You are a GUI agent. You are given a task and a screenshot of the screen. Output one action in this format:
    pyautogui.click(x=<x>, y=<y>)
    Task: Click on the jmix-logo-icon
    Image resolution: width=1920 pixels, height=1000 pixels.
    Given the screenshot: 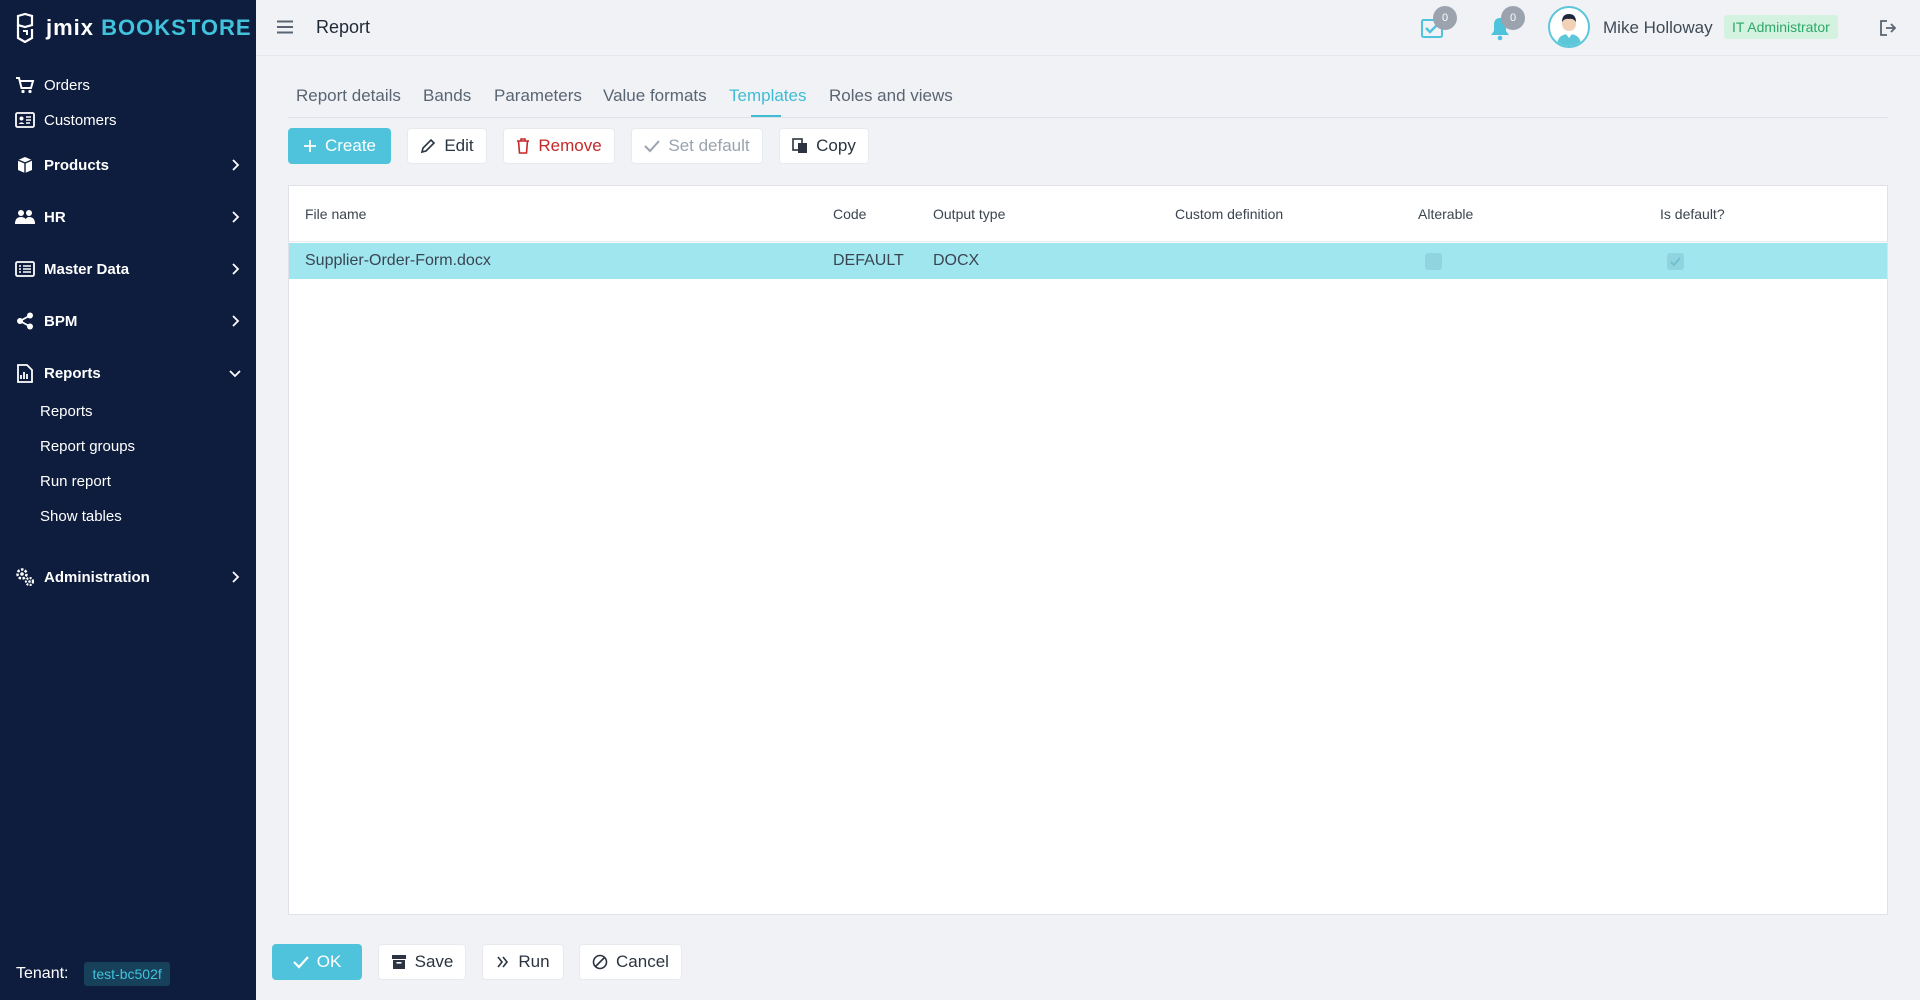 What is the action you would take?
    pyautogui.click(x=25, y=28)
    